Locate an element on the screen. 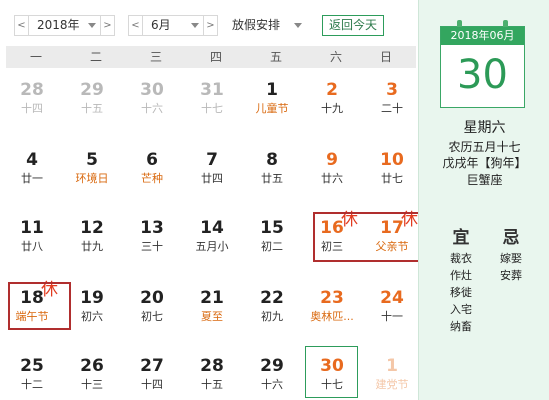 The height and width of the screenshot is (400, 549). next-month-button: > is located at coordinates (210, 25).